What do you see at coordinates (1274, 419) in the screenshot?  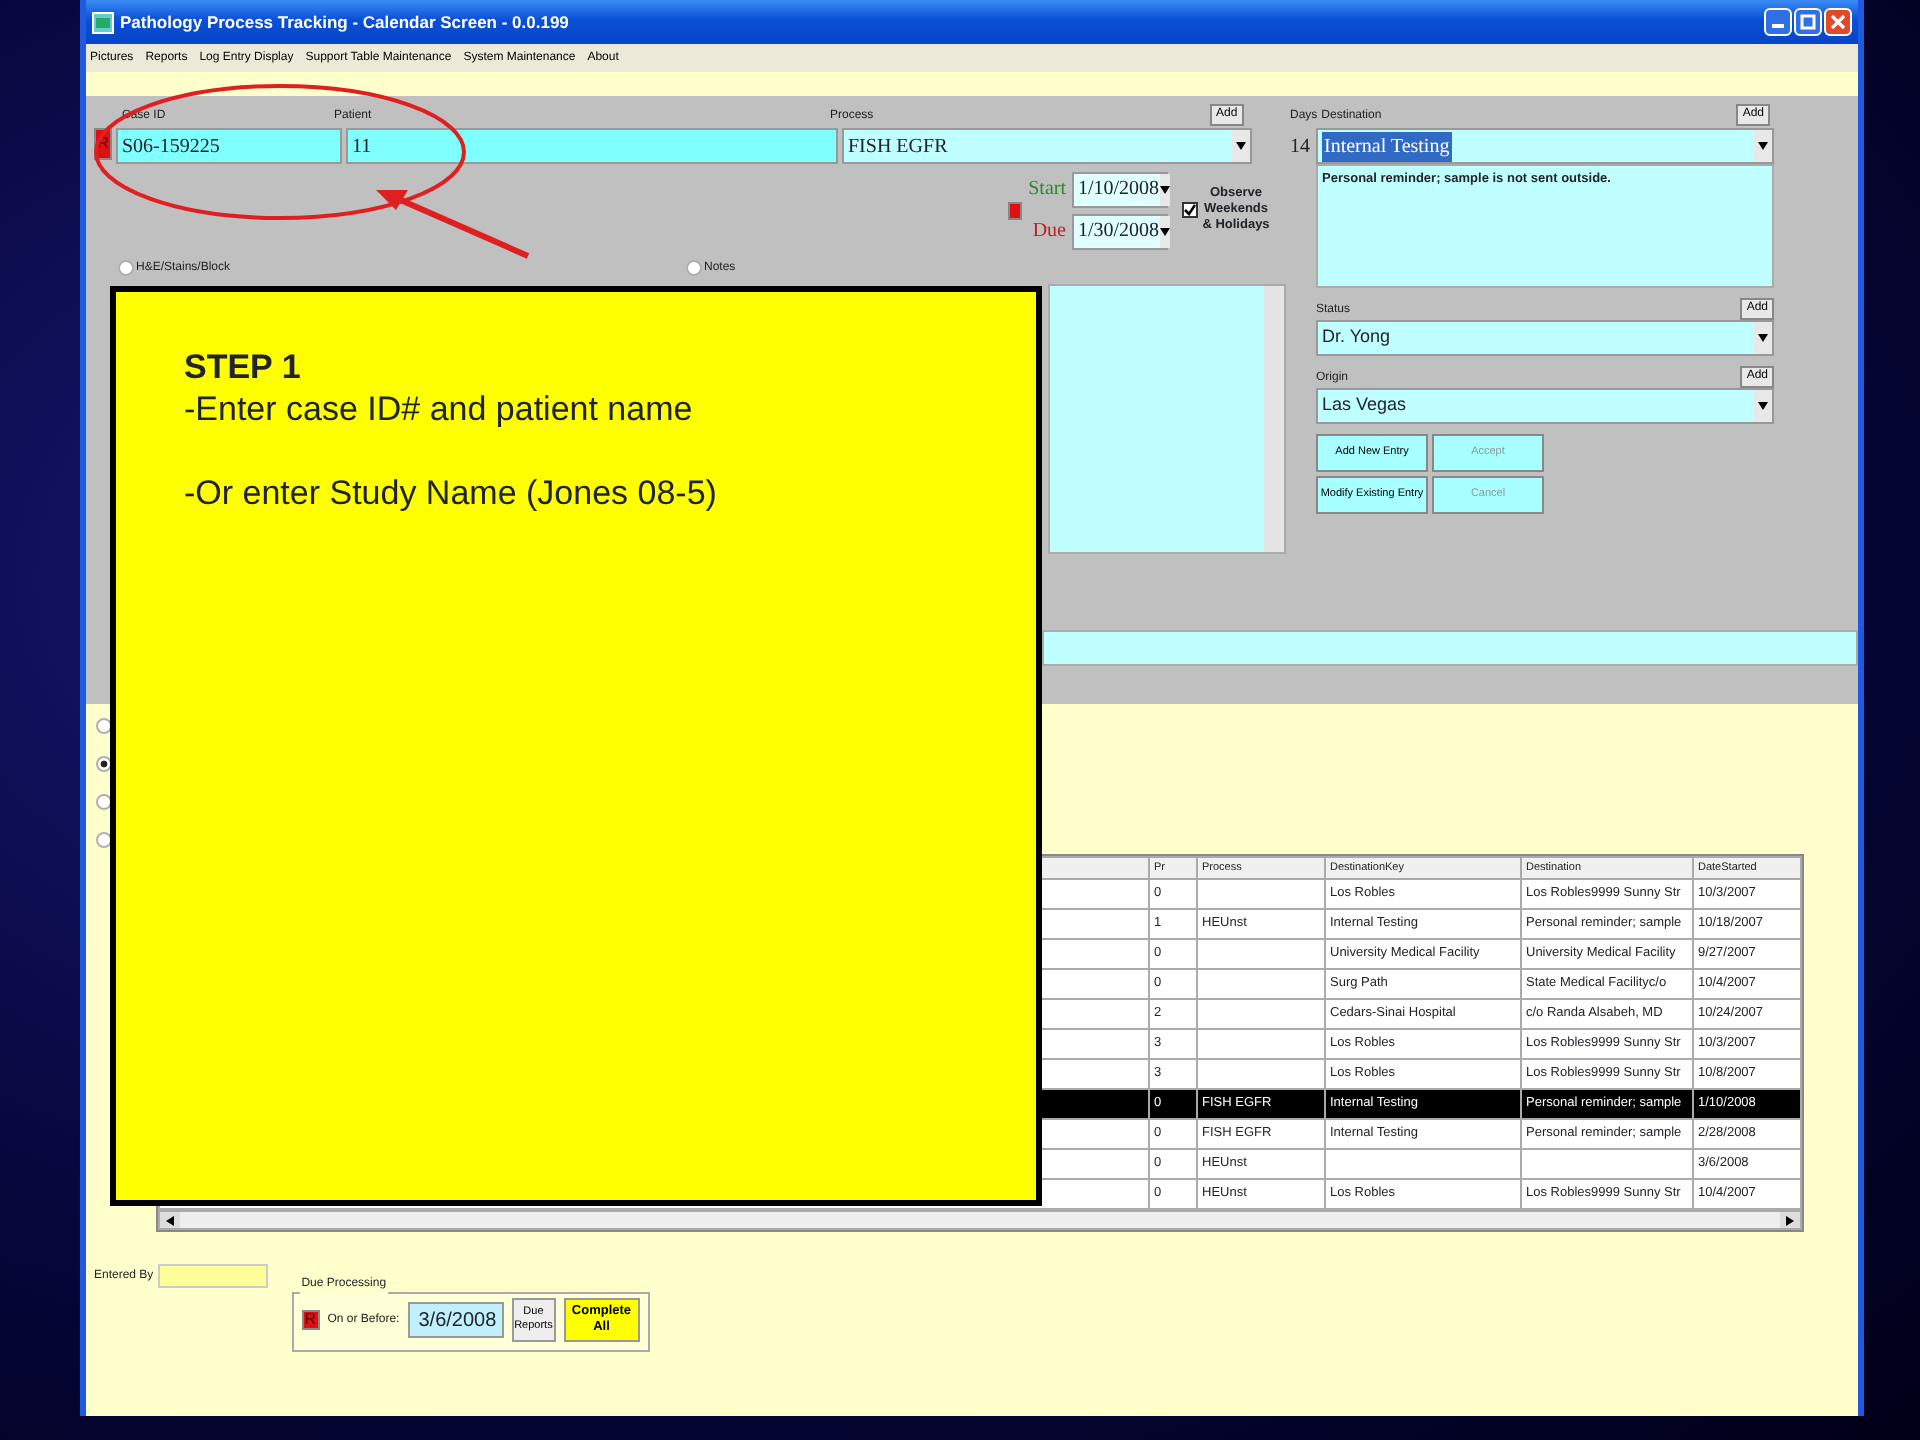 I see `vertical-scrollbar` at bounding box center [1274, 419].